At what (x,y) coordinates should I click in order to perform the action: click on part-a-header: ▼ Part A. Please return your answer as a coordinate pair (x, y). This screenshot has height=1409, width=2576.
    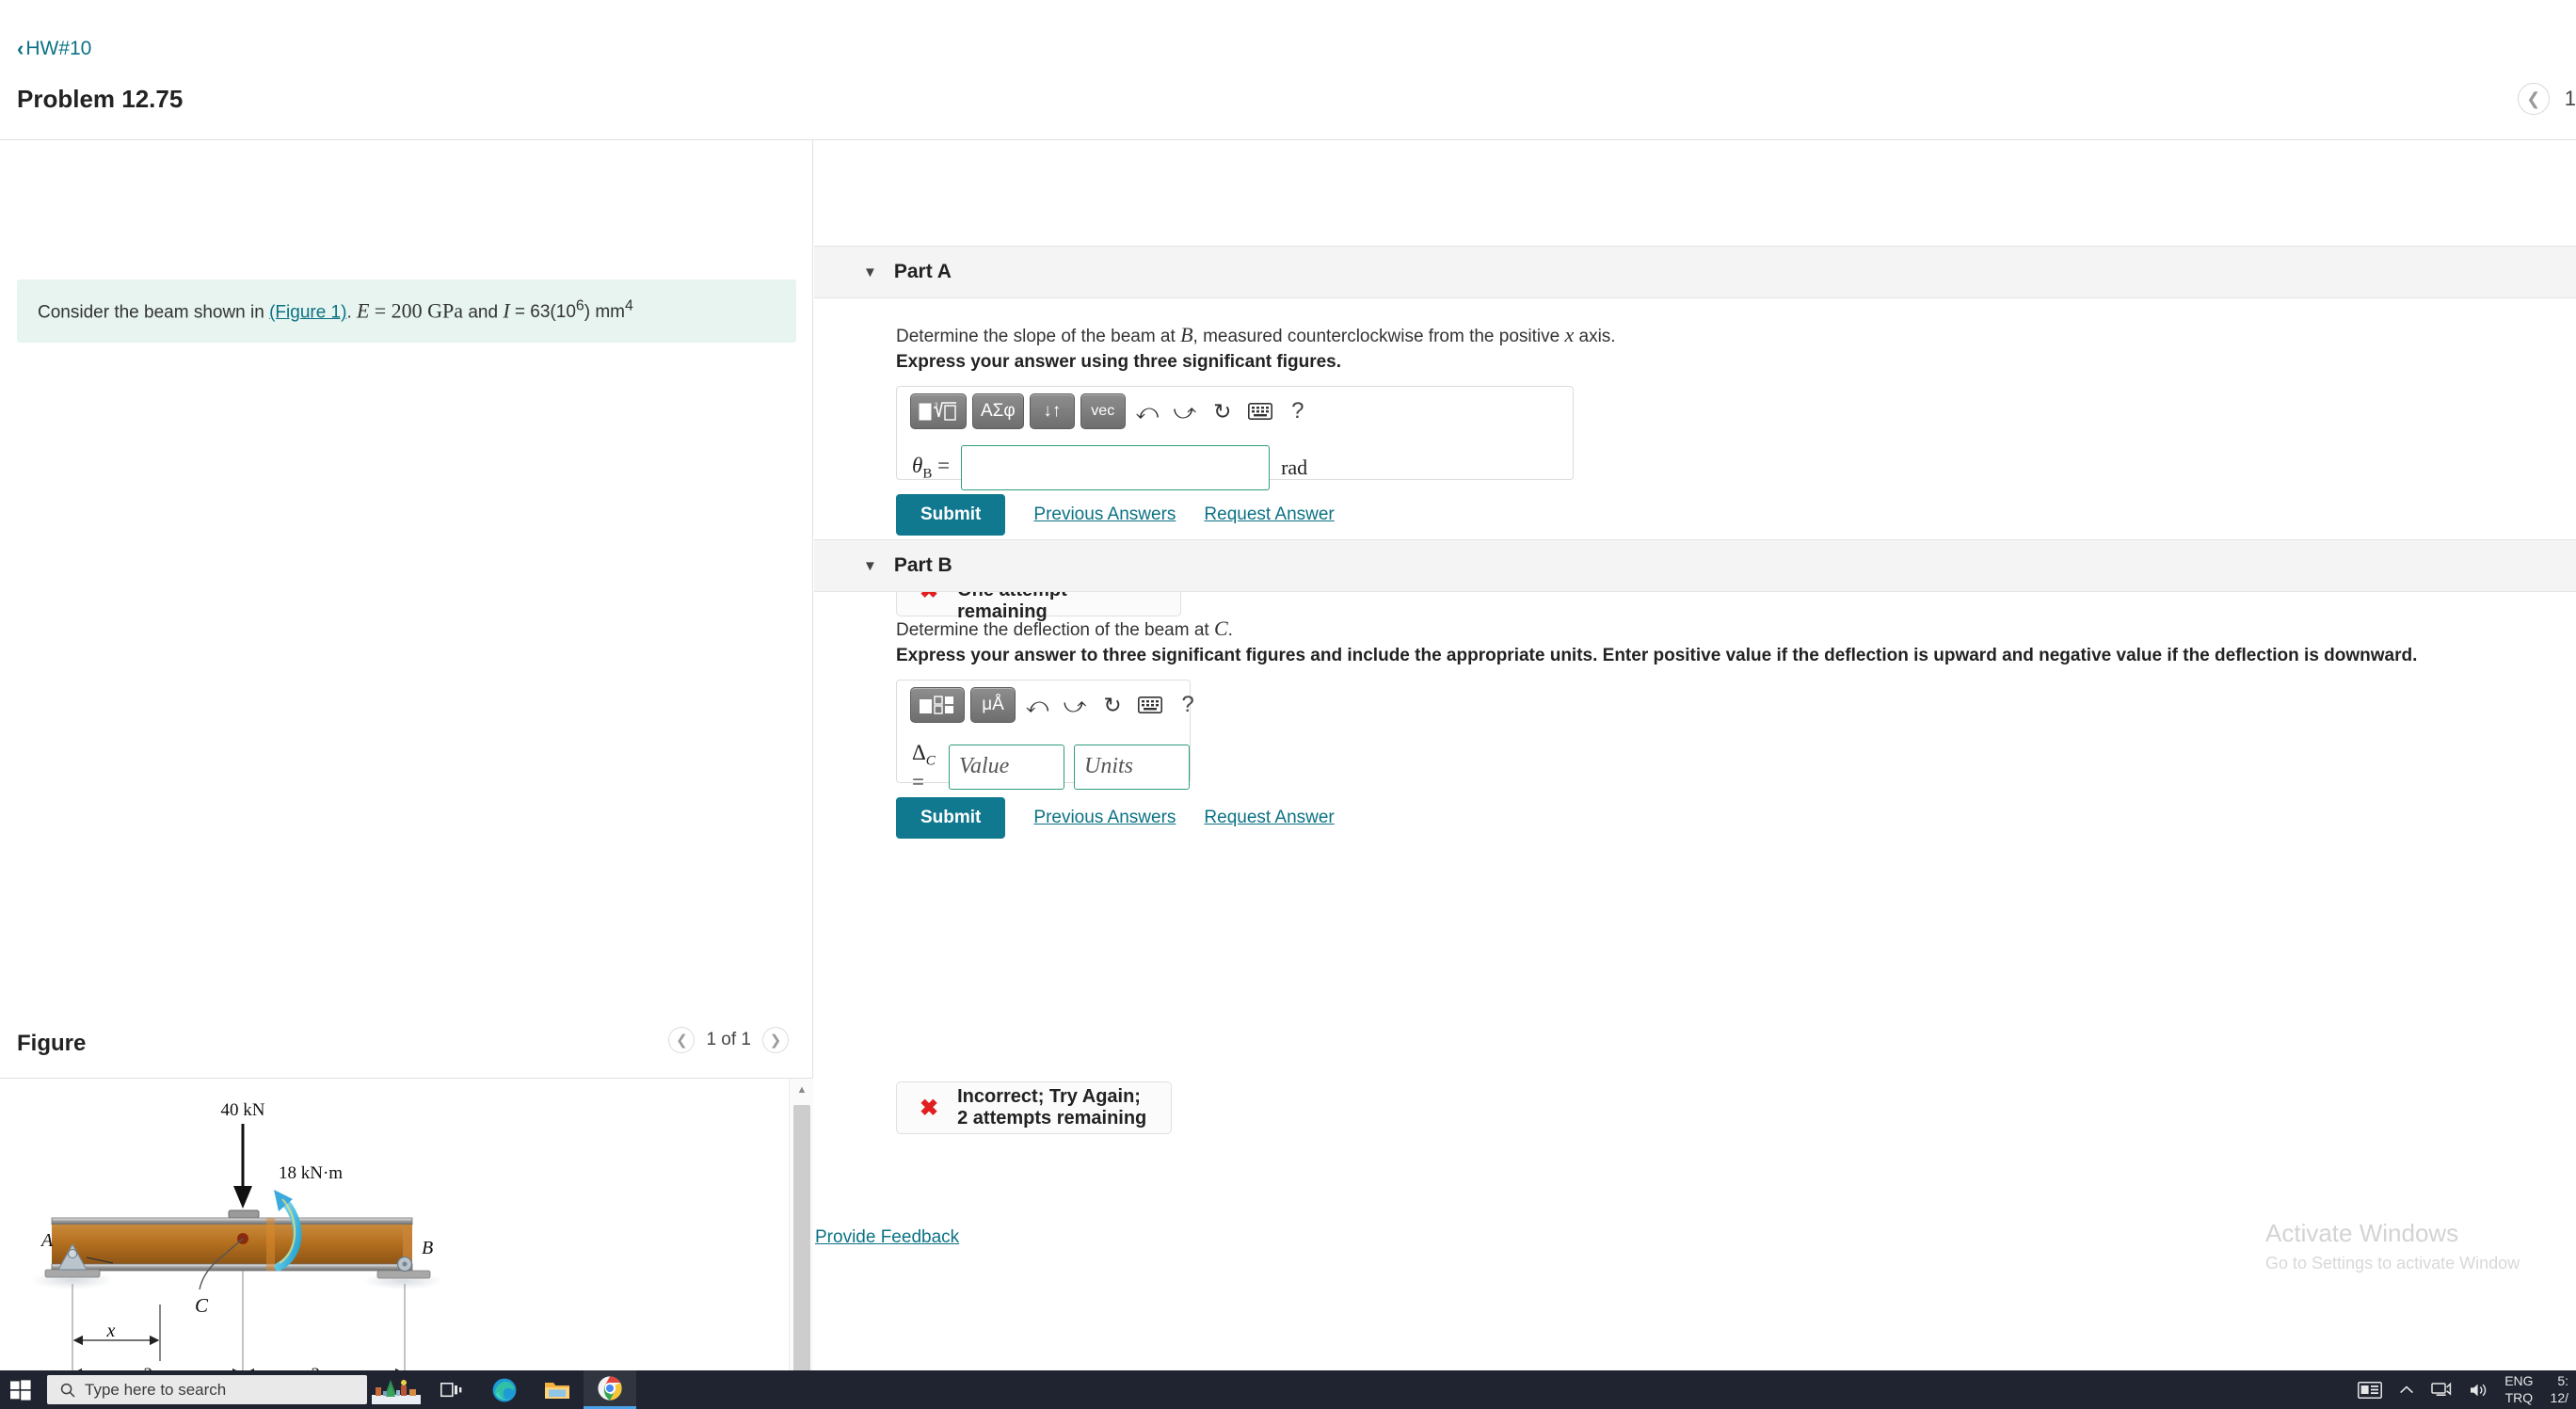
    Looking at the image, I should click on (1695, 272).